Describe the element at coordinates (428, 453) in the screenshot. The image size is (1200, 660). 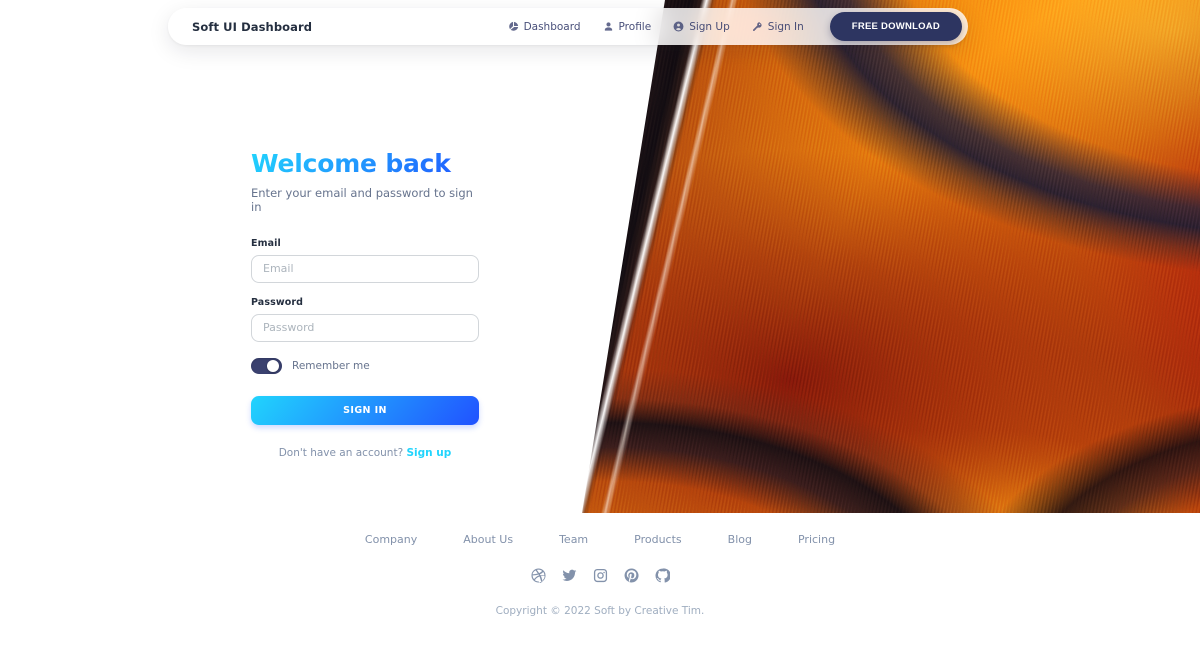
I see `signup-link: Sign up` at that location.